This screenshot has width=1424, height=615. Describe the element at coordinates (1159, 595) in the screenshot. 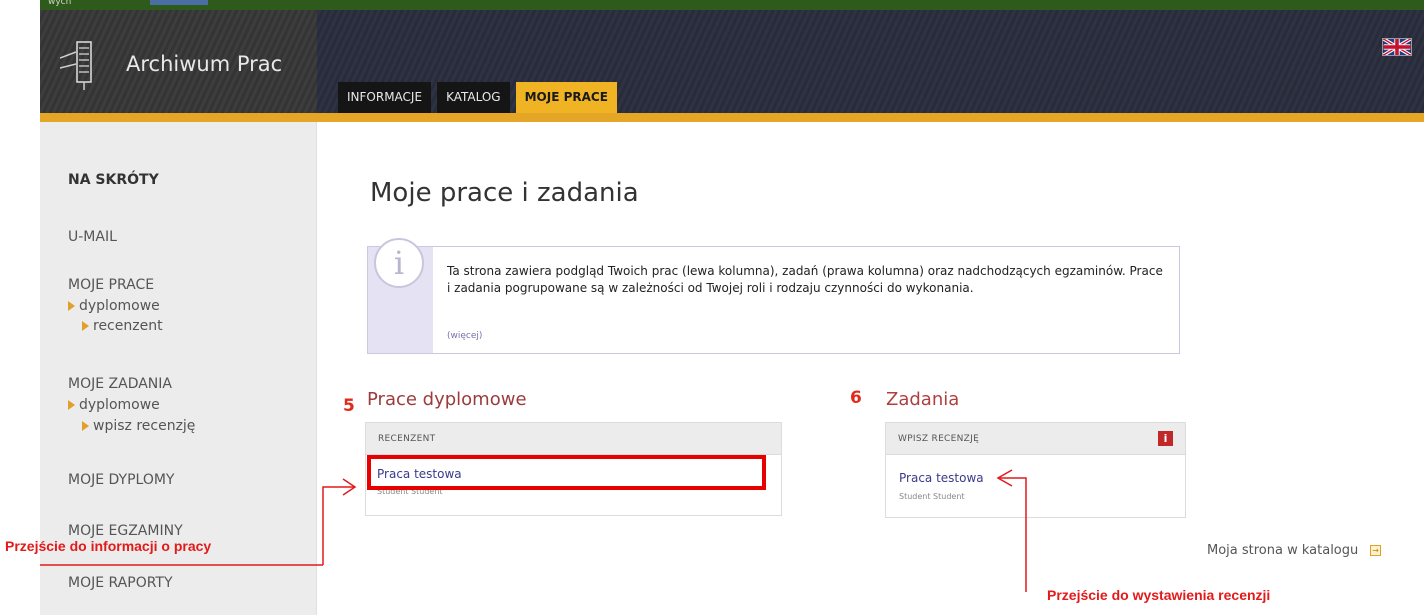

I see `annotation-right: Przejście do wystawienia recenzji` at that location.